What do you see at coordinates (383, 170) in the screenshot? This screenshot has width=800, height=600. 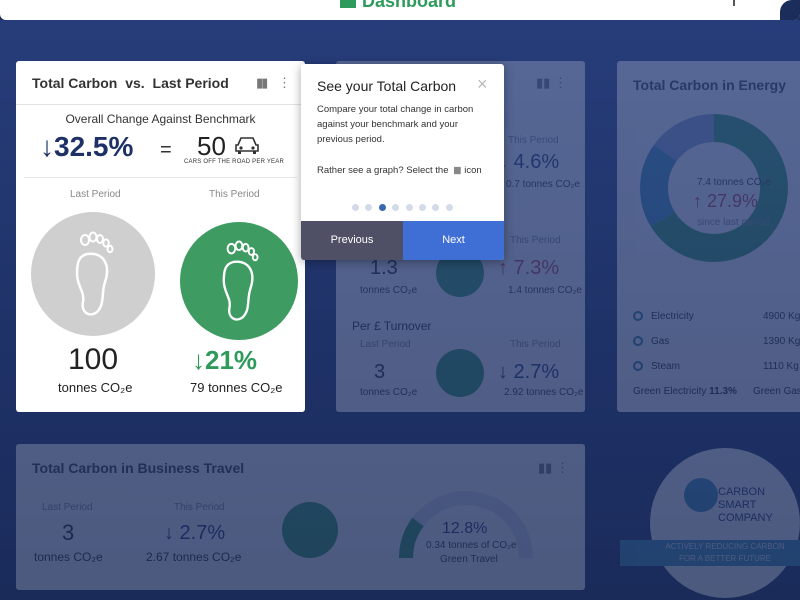 I see `popover-hint-a: Rather see a graph? Select the` at bounding box center [383, 170].